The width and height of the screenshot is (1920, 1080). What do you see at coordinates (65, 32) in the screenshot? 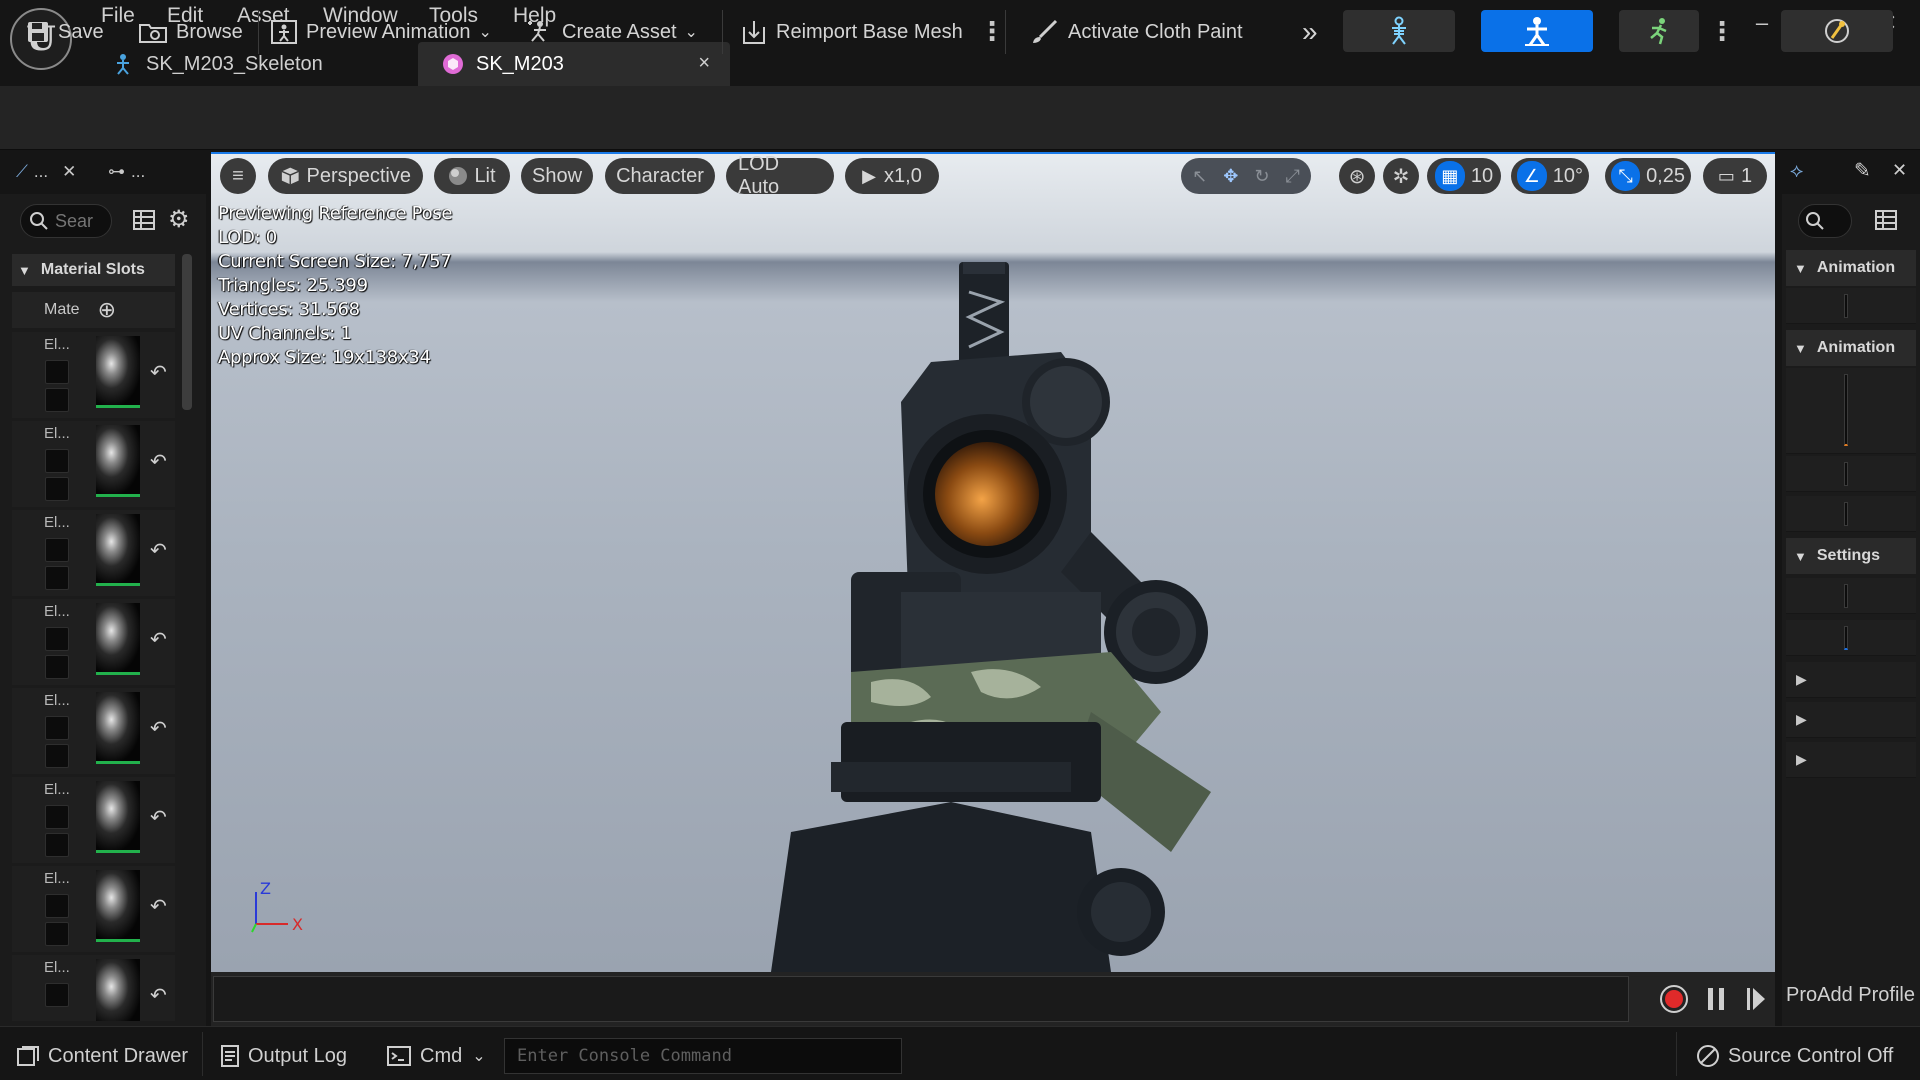
I see `save-button: Save` at bounding box center [65, 32].